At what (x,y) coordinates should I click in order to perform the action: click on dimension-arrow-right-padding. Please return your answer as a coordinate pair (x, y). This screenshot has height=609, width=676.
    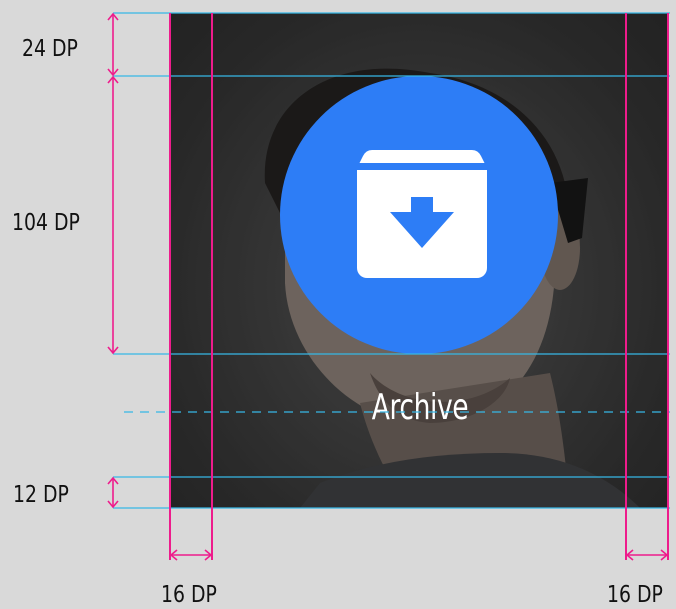
    Looking at the image, I should click on (647, 555).